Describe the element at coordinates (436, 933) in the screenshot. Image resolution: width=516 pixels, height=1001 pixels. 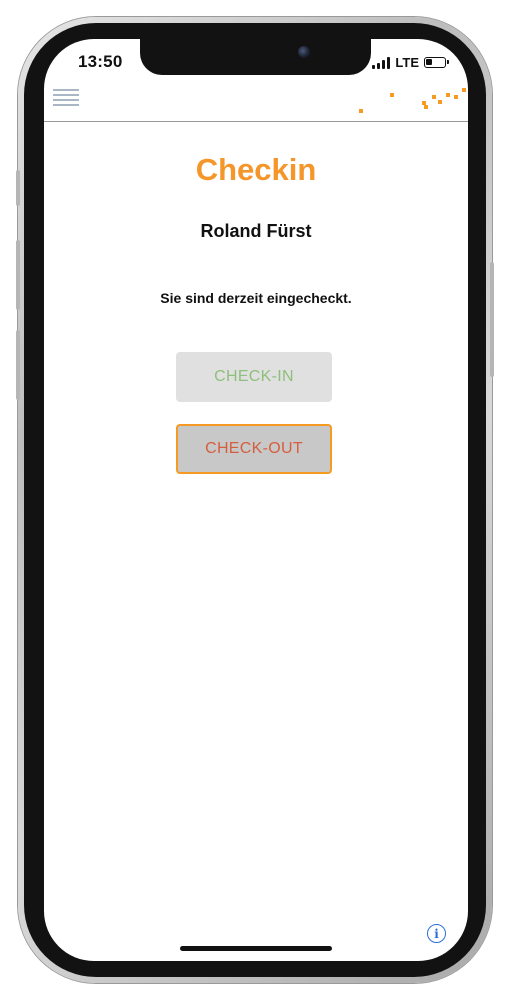
I see `info-icon: i` at that location.